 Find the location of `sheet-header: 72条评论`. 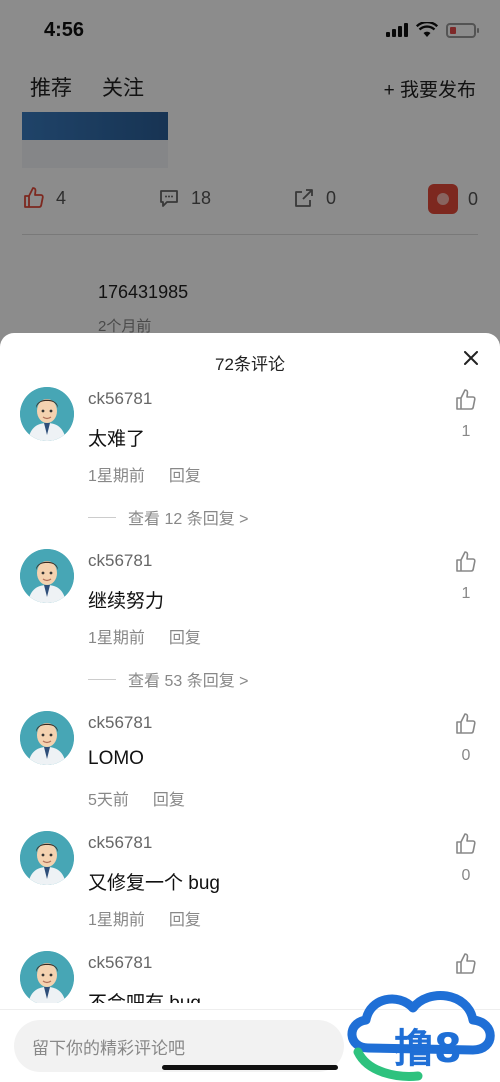

sheet-header: 72条评论 is located at coordinates (250, 360).